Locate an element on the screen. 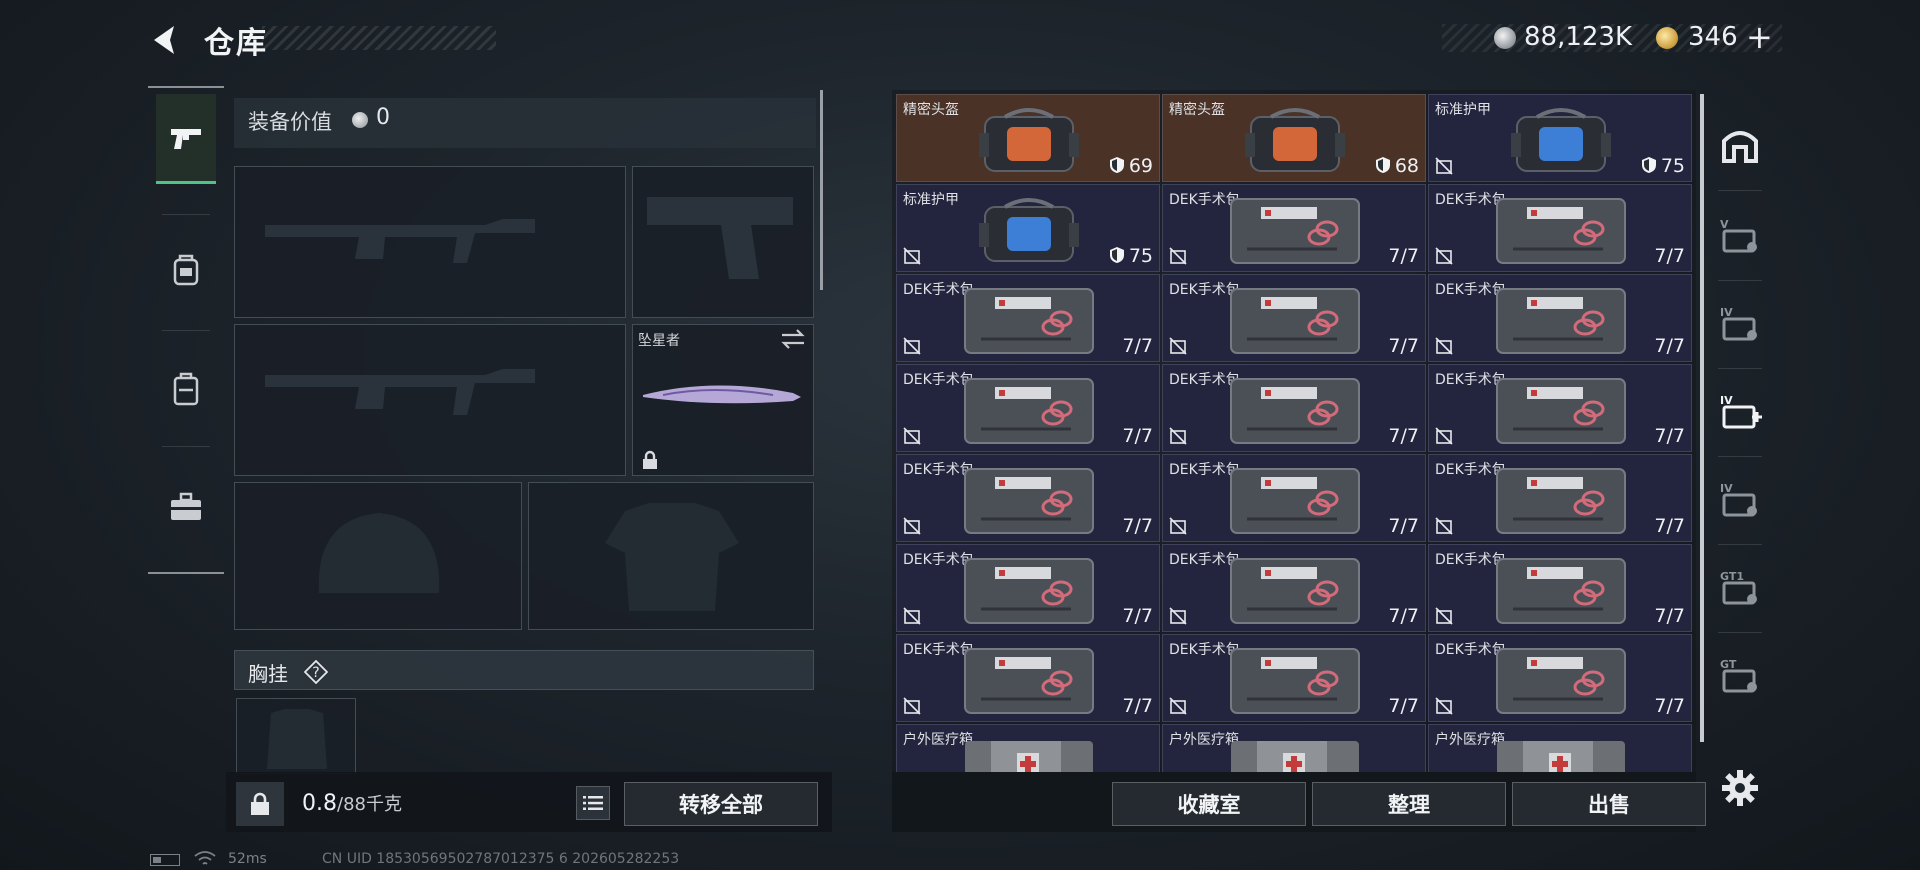 This screenshot has width=1920, height=870. back-arrow-icon is located at coordinates (166, 40).